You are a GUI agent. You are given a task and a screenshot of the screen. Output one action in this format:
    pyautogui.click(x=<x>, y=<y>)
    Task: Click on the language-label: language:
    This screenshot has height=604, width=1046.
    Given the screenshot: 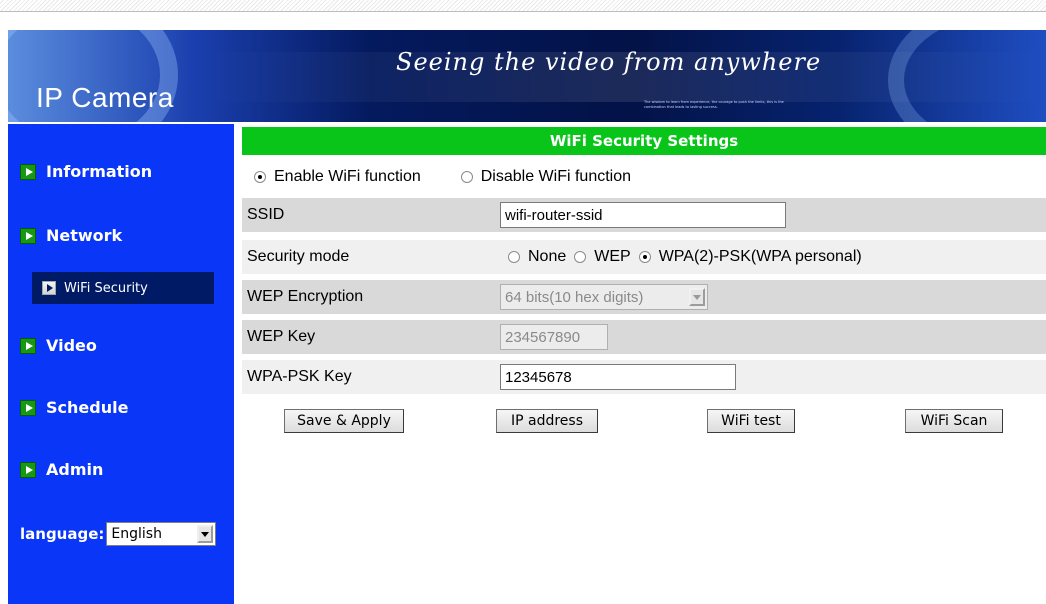 What is the action you would take?
    pyautogui.click(x=62, y=534)
    